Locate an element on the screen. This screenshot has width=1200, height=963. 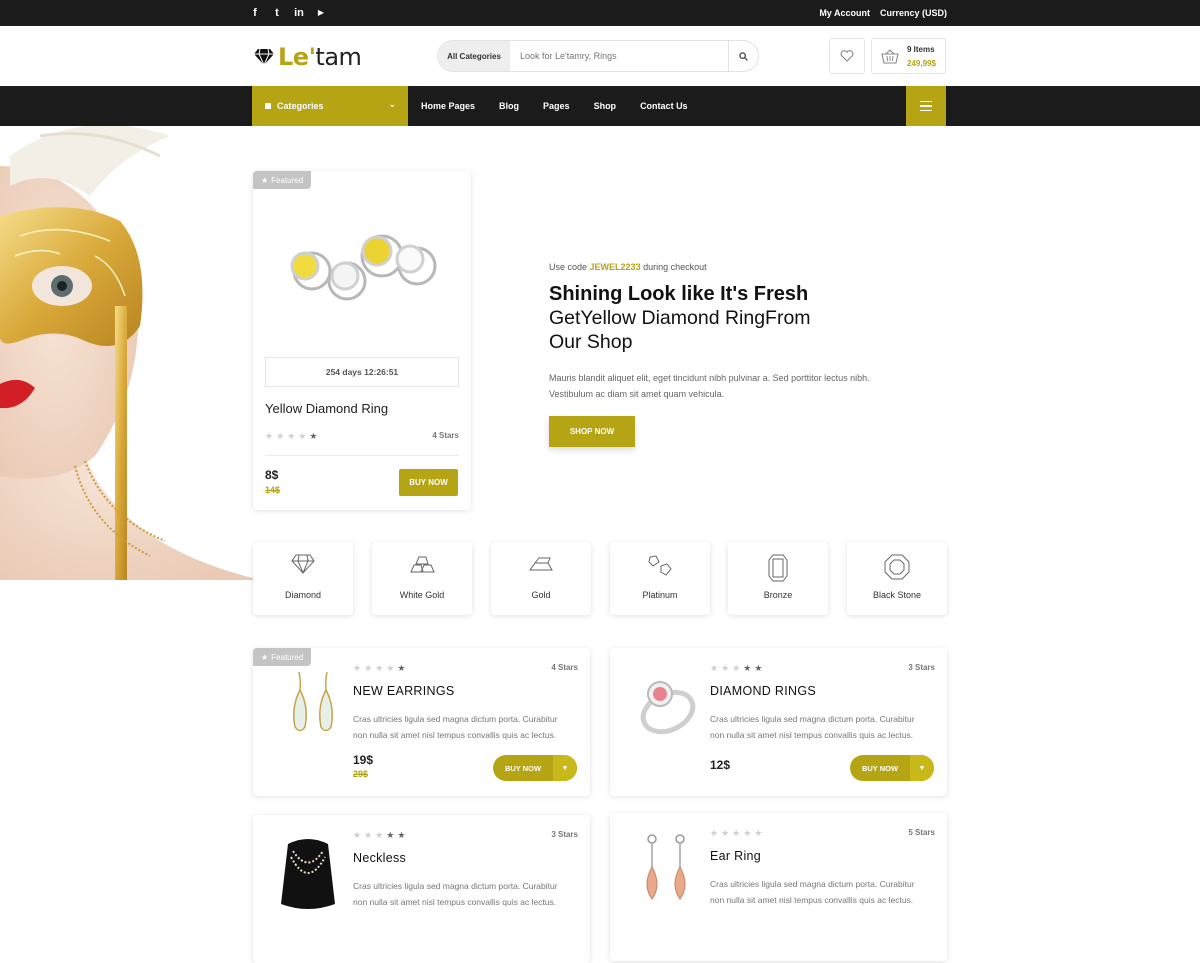
search-input is located at coordinates (619, 56).